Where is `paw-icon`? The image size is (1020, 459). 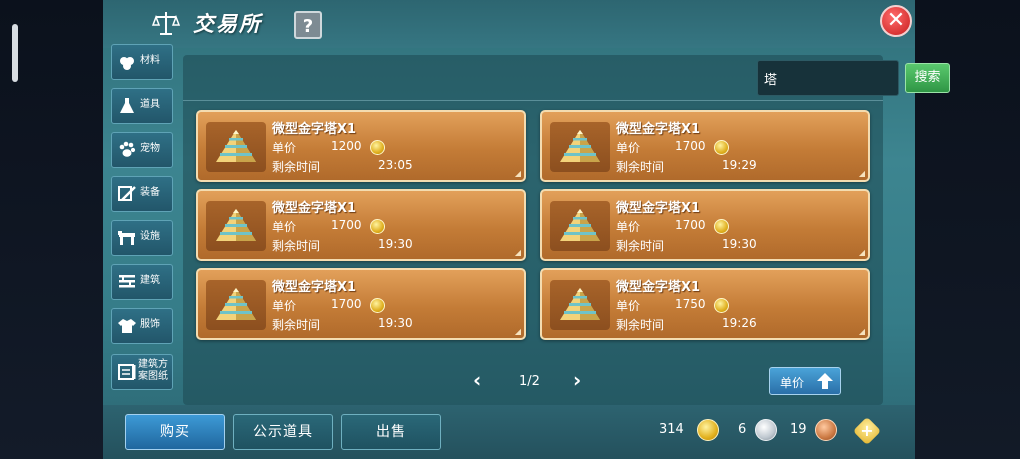 paw-icon is located at coordinates (127, 149).